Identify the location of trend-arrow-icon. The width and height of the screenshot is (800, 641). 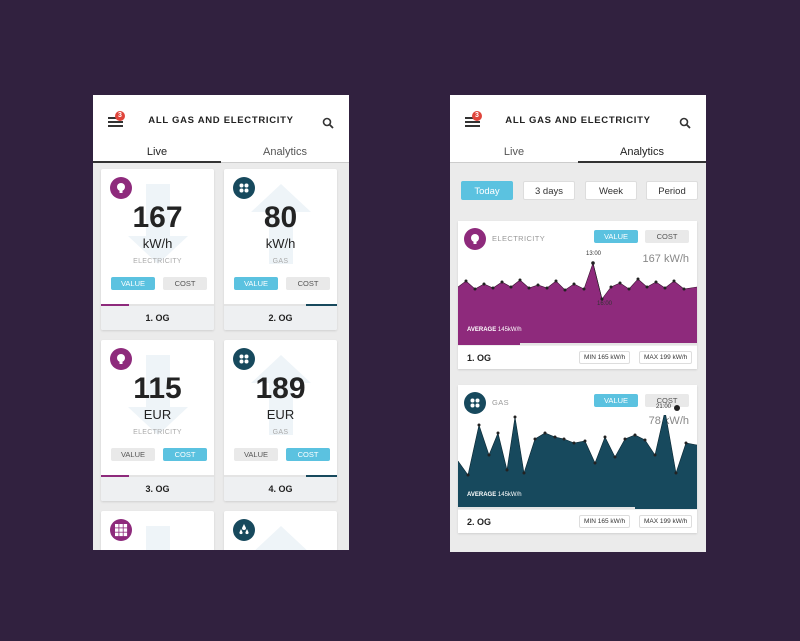
(158, 538).